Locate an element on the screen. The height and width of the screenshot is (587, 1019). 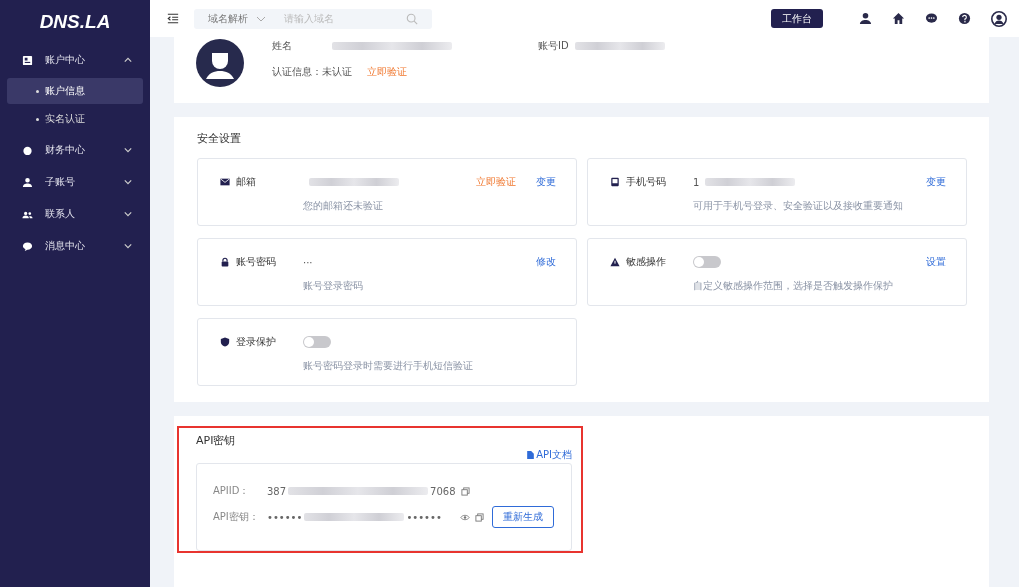
nav-item: 财务中心 is located at coordinates (75, 150).